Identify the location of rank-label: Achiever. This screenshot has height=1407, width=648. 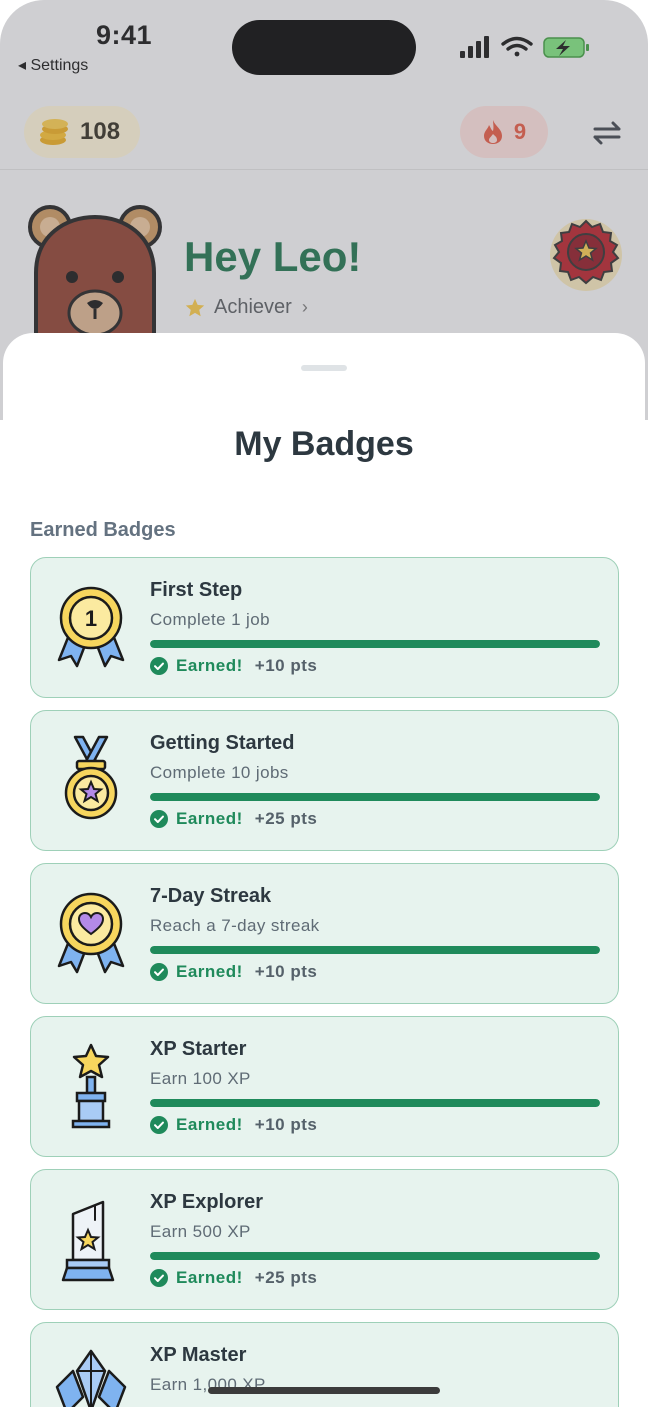
(253, 307).